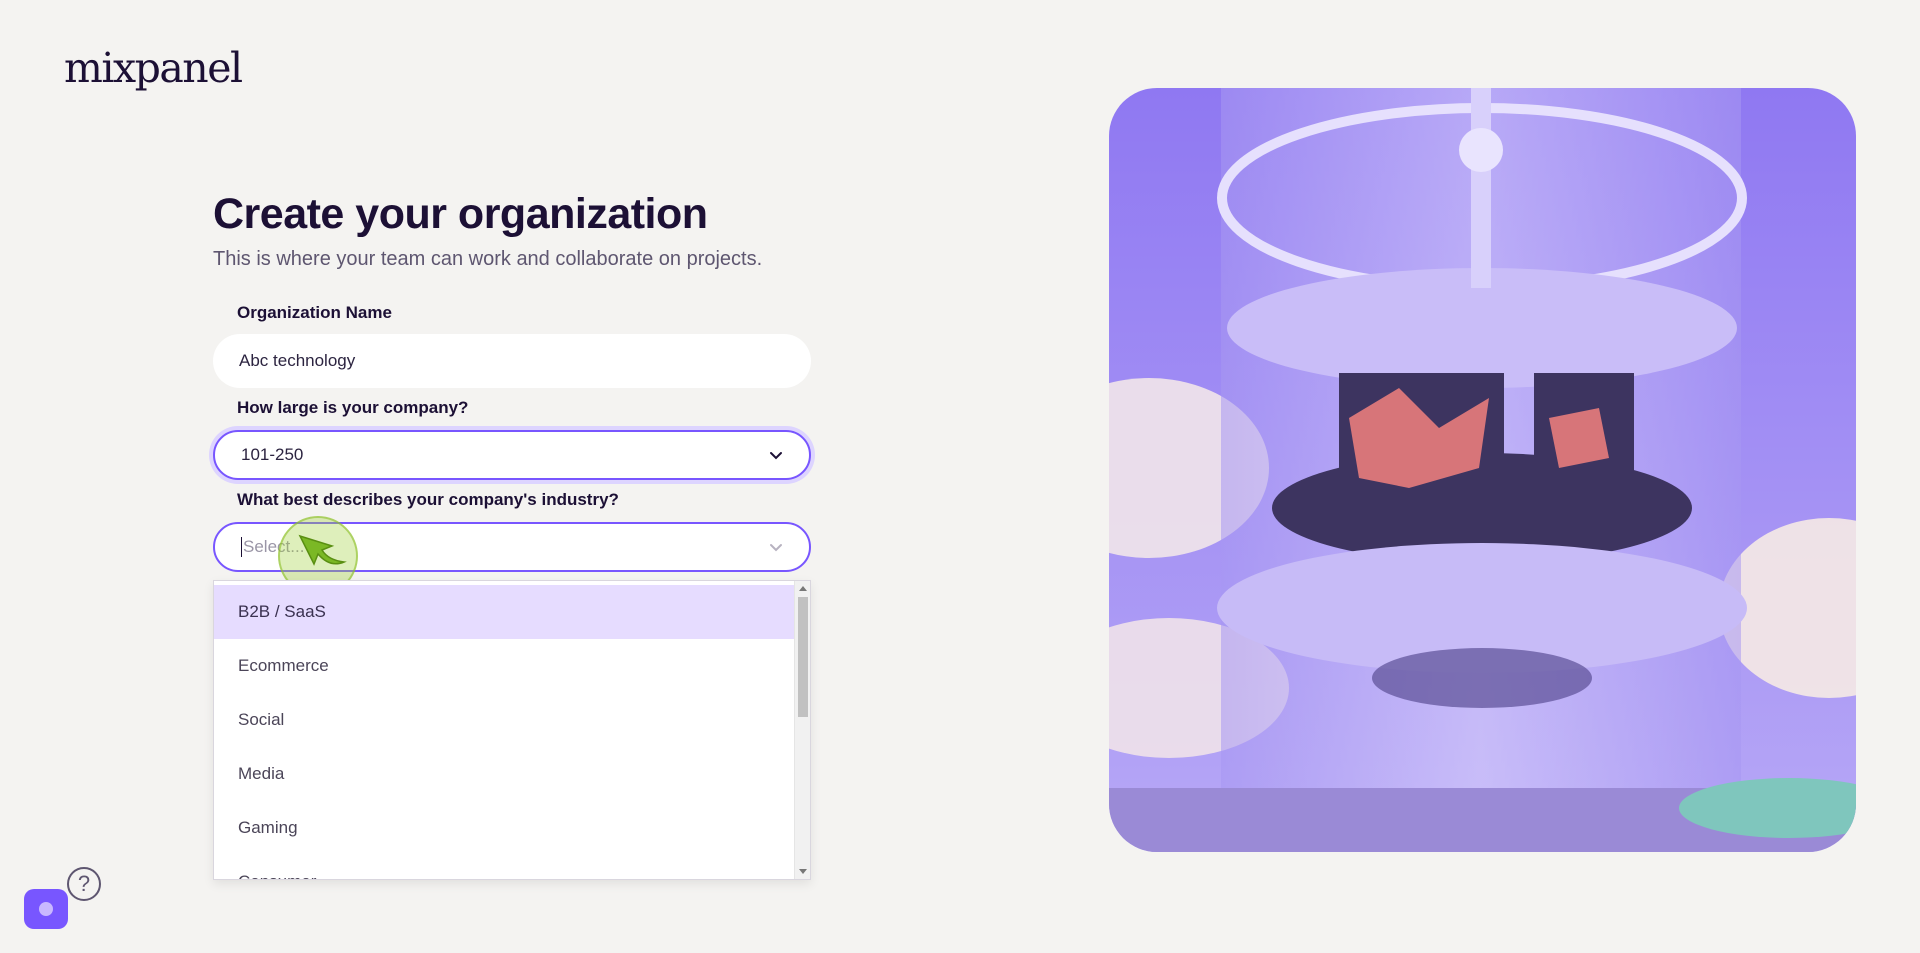  Describe the element at coordinates (505, 867) in the screenshot. I see `industry-option: Consumer` at that location.